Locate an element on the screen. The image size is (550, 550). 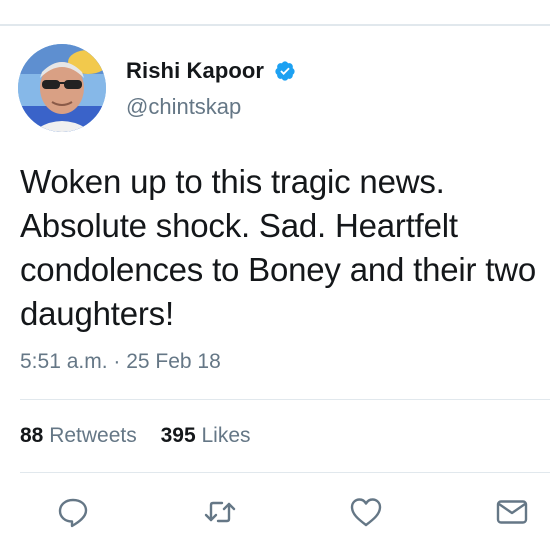
heart-icon is located at coordinates (366, 512).